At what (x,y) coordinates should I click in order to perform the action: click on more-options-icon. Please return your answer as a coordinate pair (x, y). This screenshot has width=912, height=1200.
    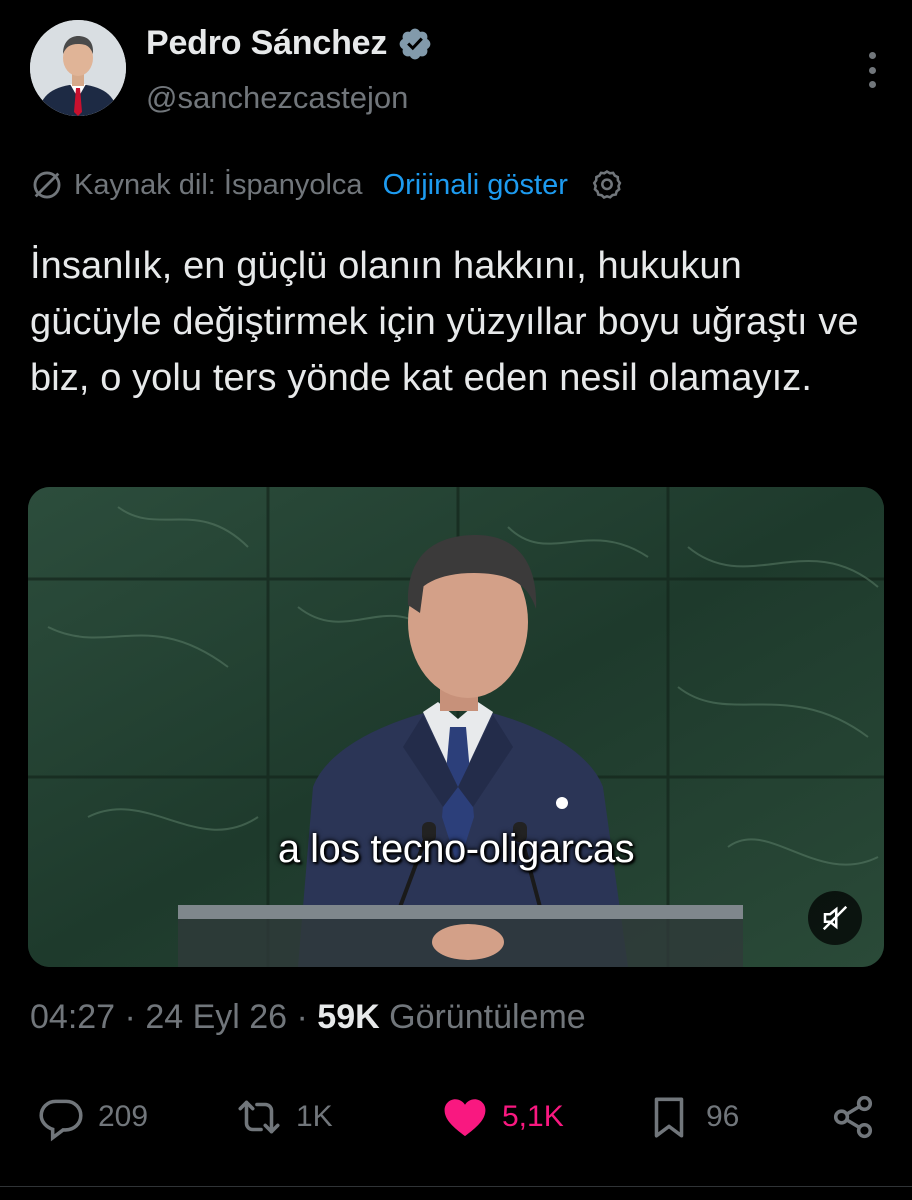
    Looking at the image, I should click on (872, 70).